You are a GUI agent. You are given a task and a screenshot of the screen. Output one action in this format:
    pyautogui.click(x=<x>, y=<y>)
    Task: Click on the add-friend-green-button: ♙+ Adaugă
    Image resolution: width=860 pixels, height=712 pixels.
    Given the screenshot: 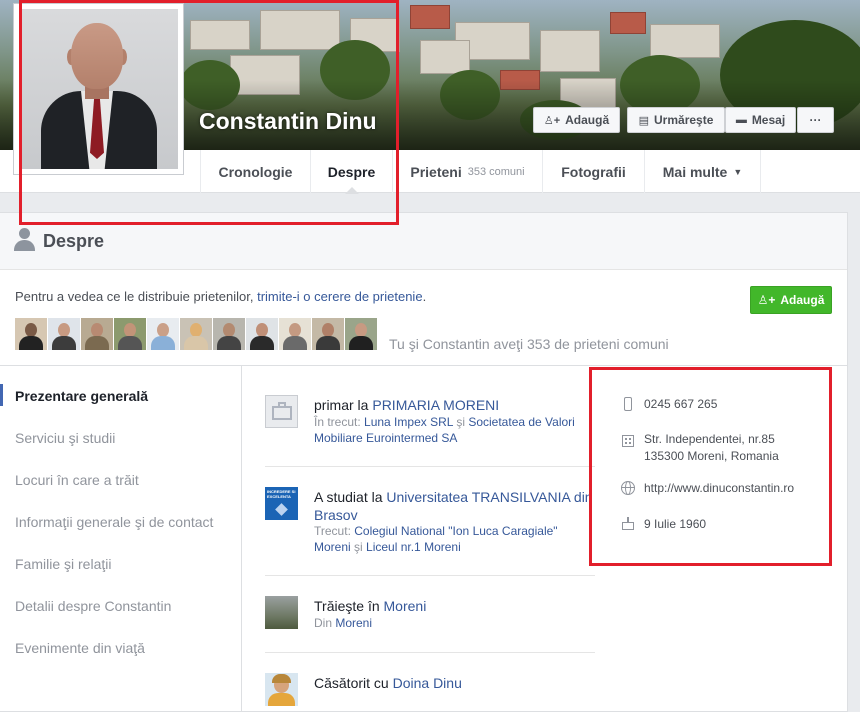 What is the action you would take?
    pyautogui.click(x=791, y=300)
    